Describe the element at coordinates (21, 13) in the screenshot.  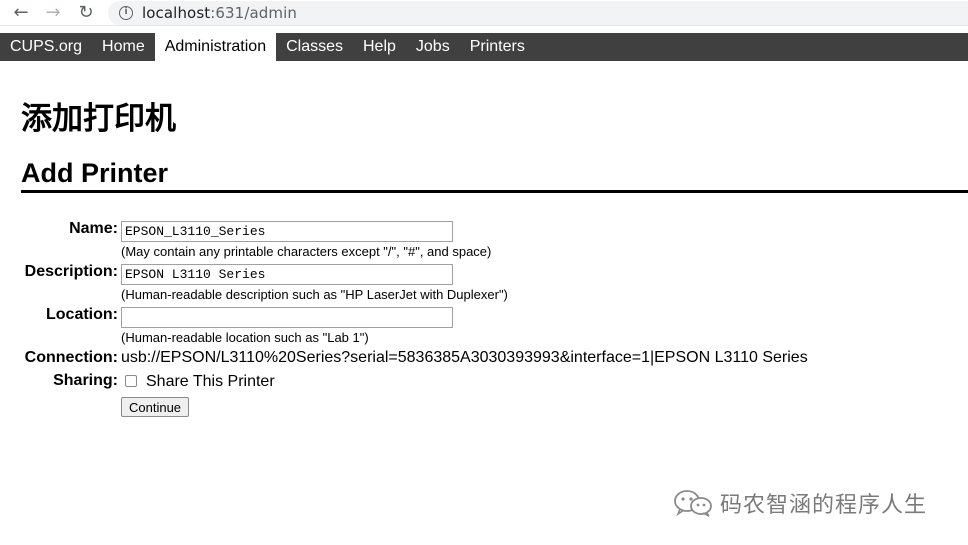
I see `back-arrow-icon: ←` at that location.